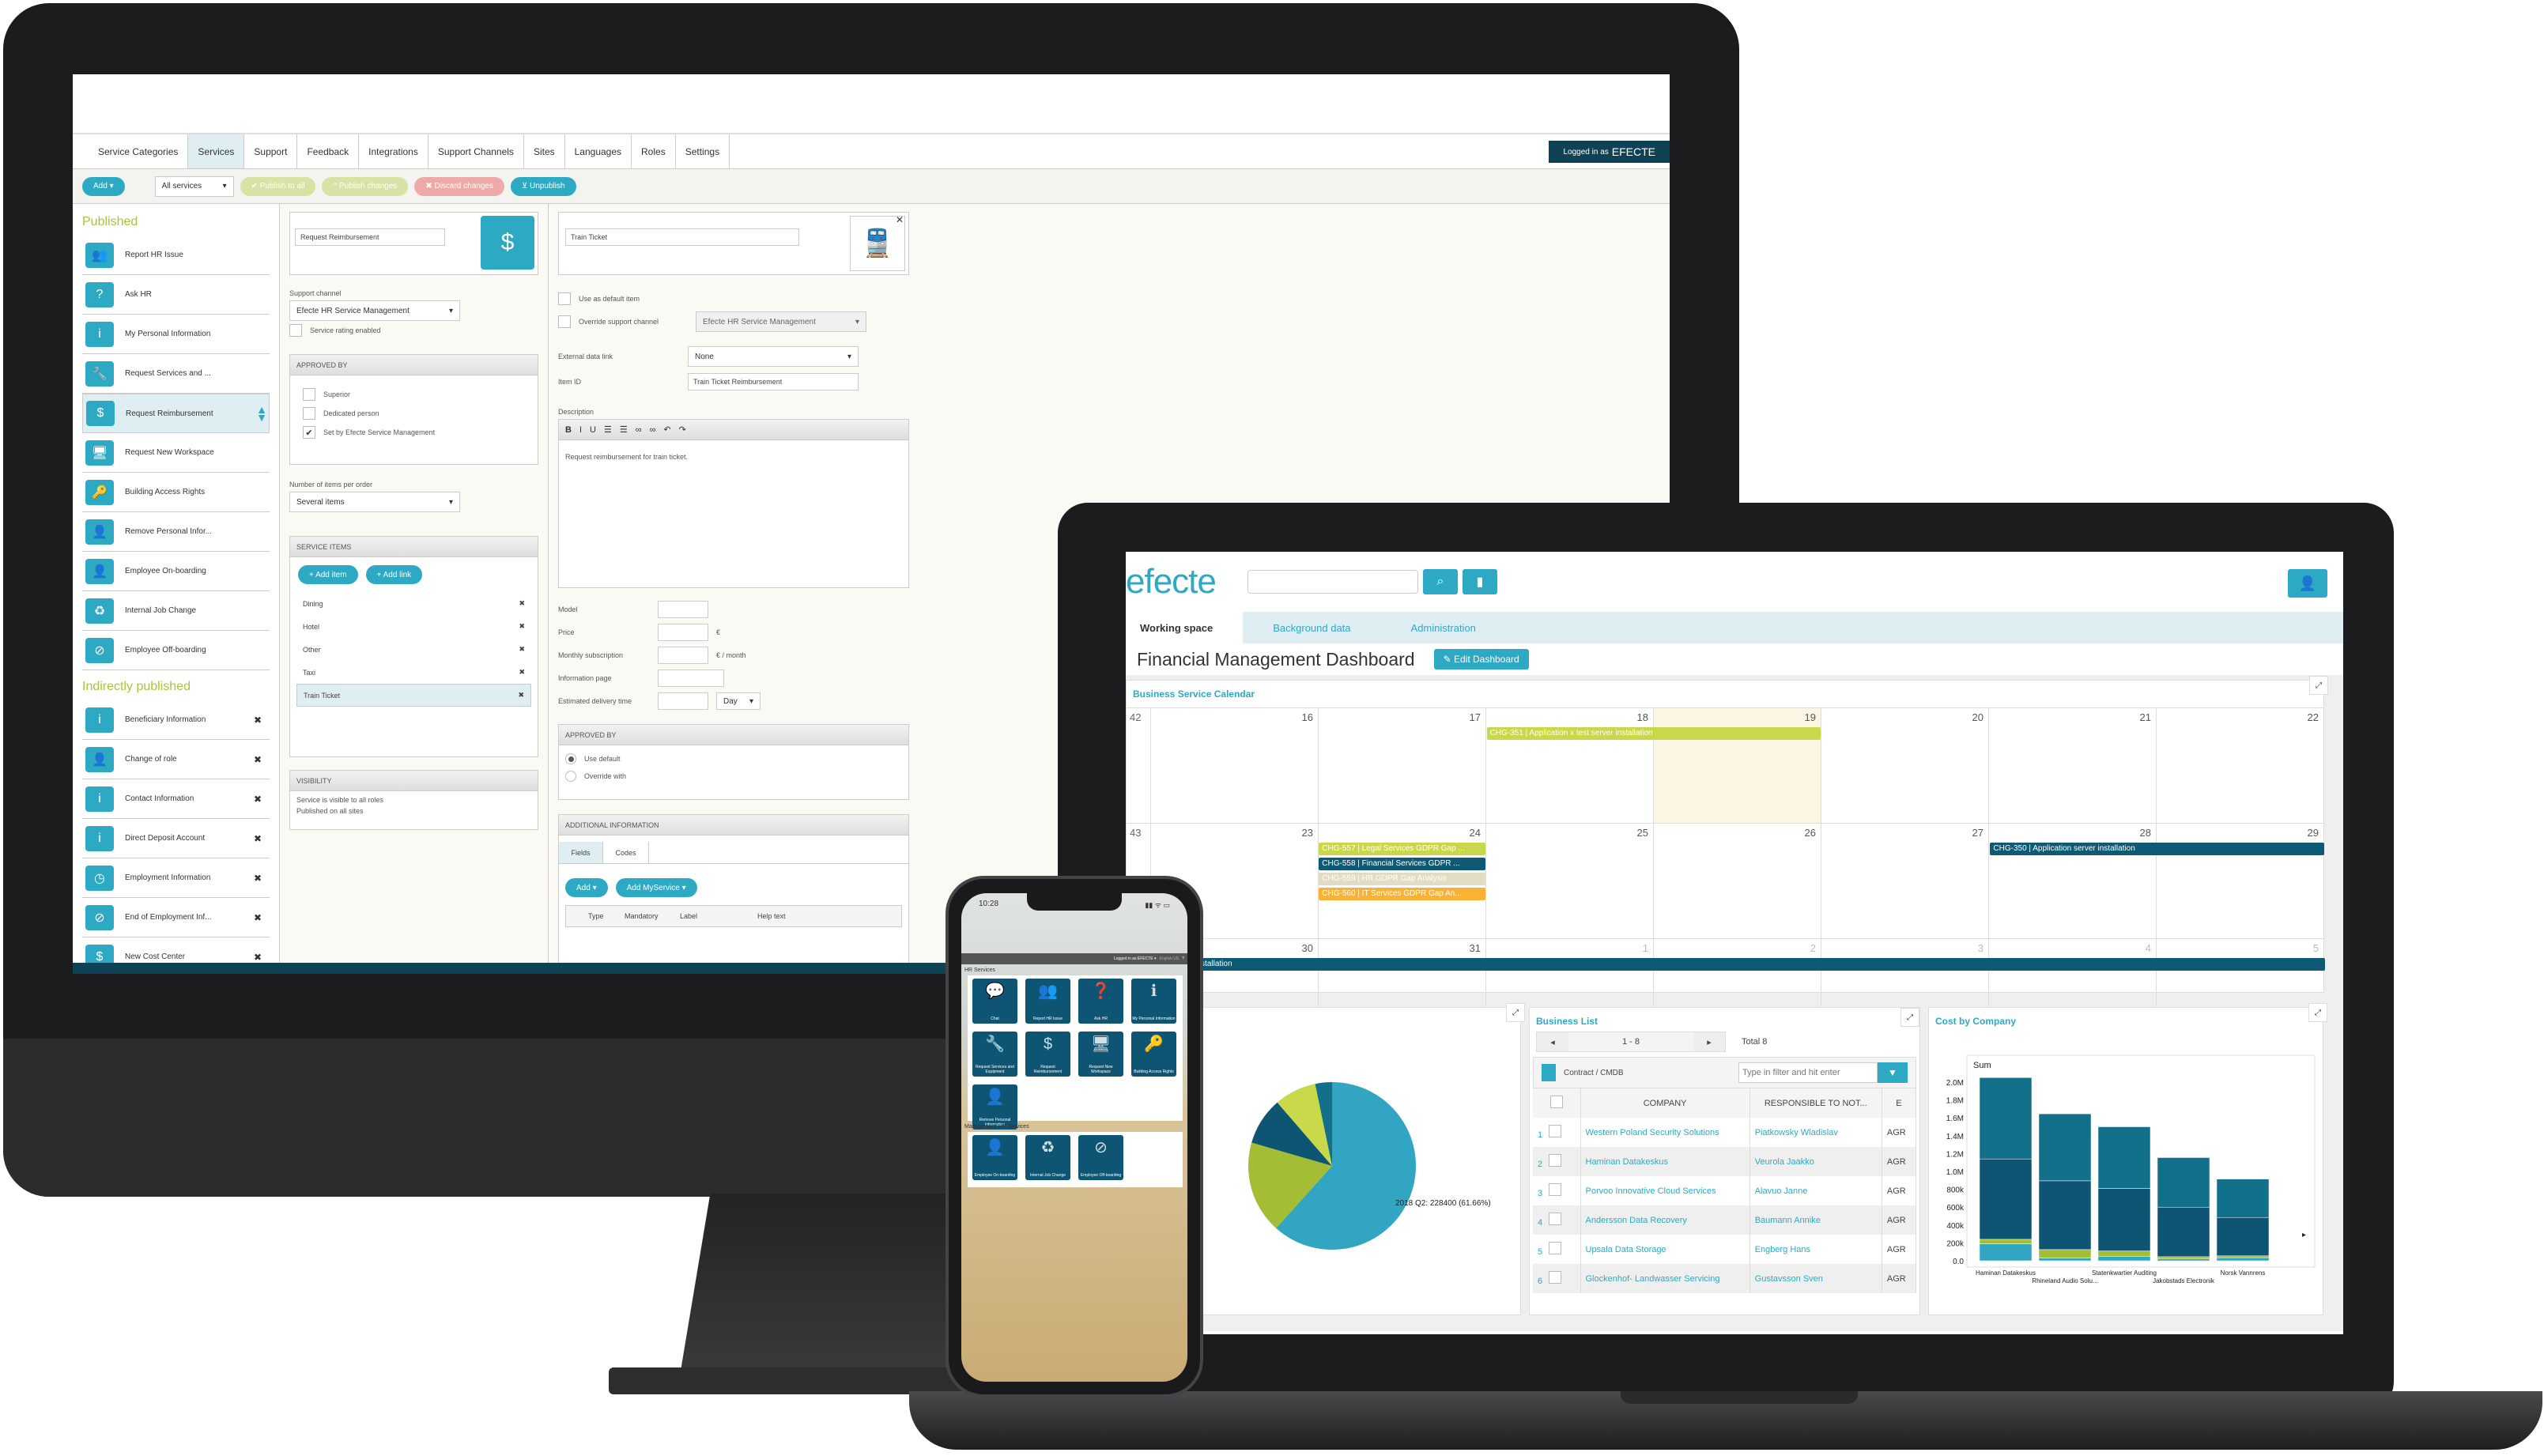 Image resolution: width=2544 pixels, height=1456 pixels. I want to click on cell-company: Porvoo Innovative Cloud Services, so click(1665, 1190).